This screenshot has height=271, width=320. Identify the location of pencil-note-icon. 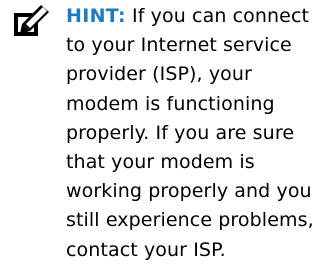
(31, 20).